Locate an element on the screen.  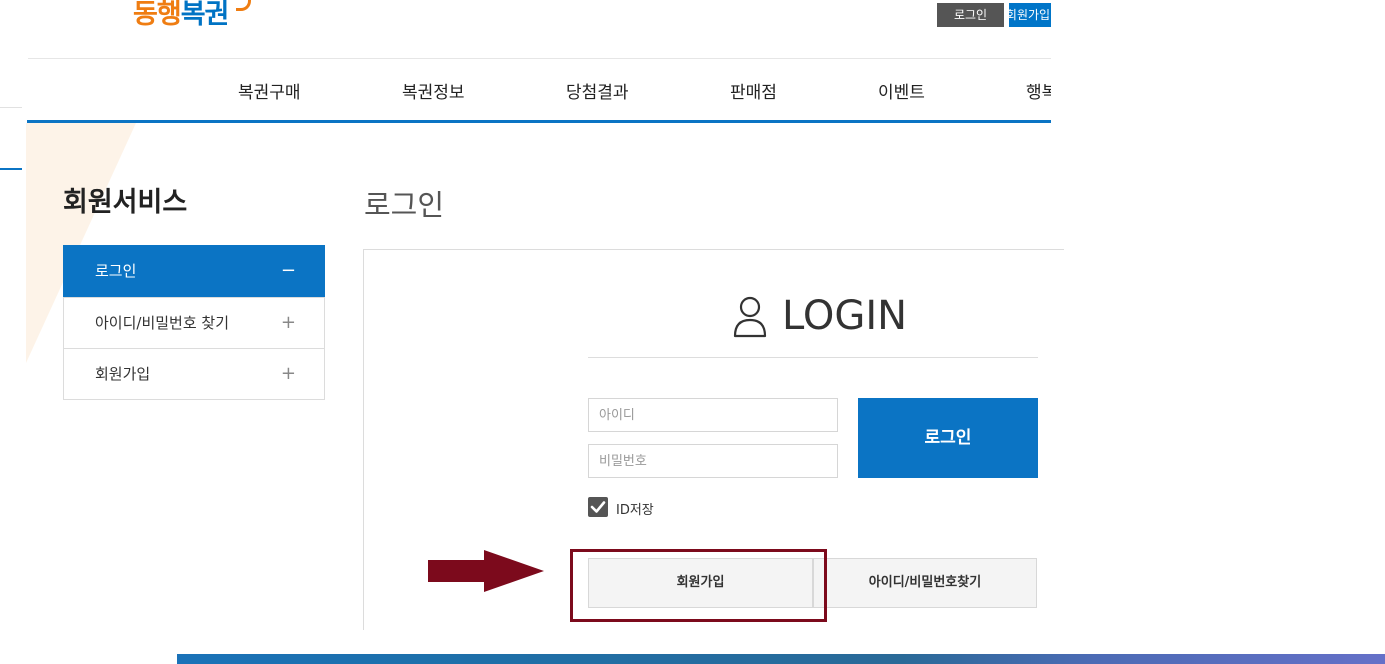
side-title: 회원서비스 is located at coordinates (125, 202).